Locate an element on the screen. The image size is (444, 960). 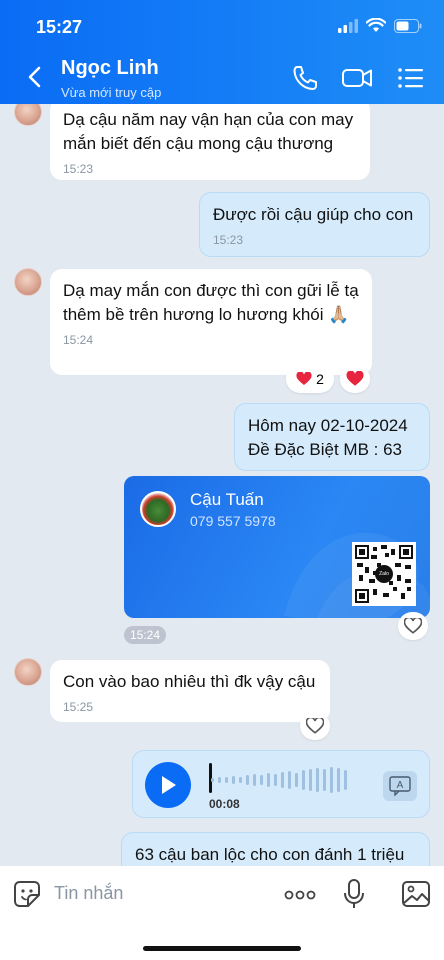
voice-message: 00:08 A is located at coordinates (281, 784).